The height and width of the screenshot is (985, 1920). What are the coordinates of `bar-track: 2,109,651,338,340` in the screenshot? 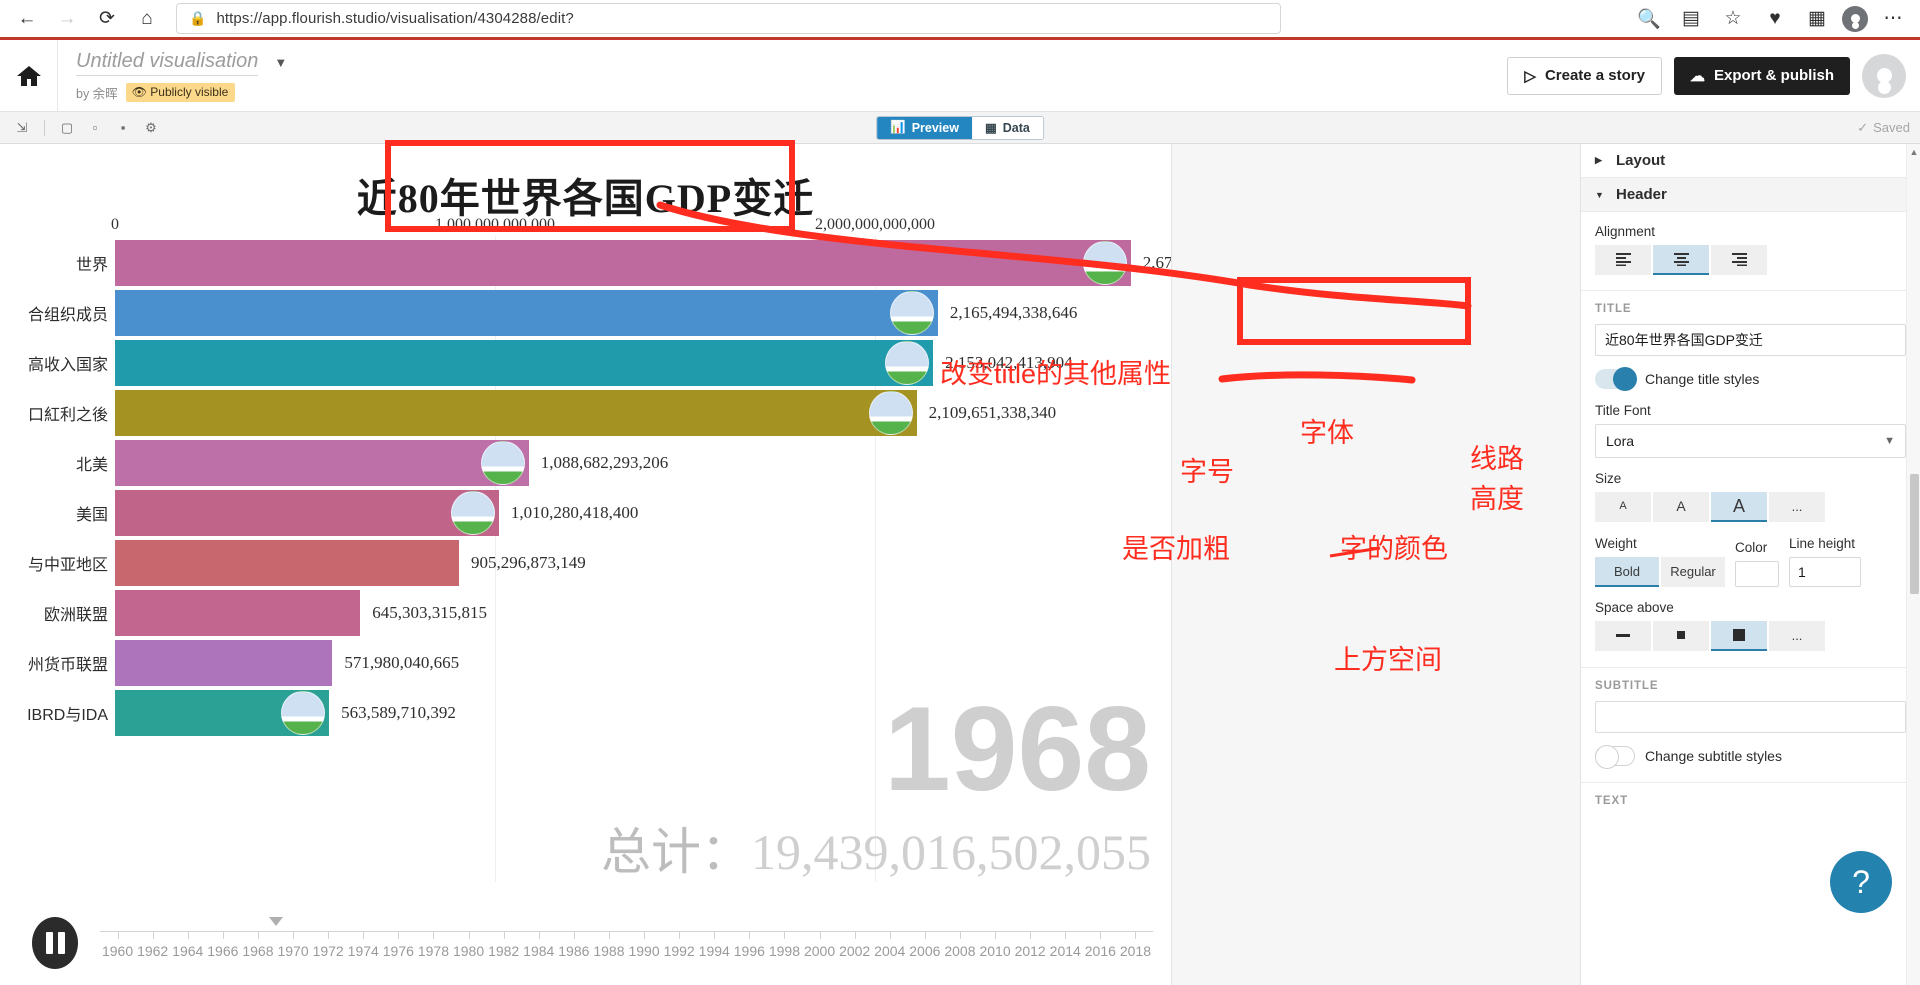 It's located at (643, 413).